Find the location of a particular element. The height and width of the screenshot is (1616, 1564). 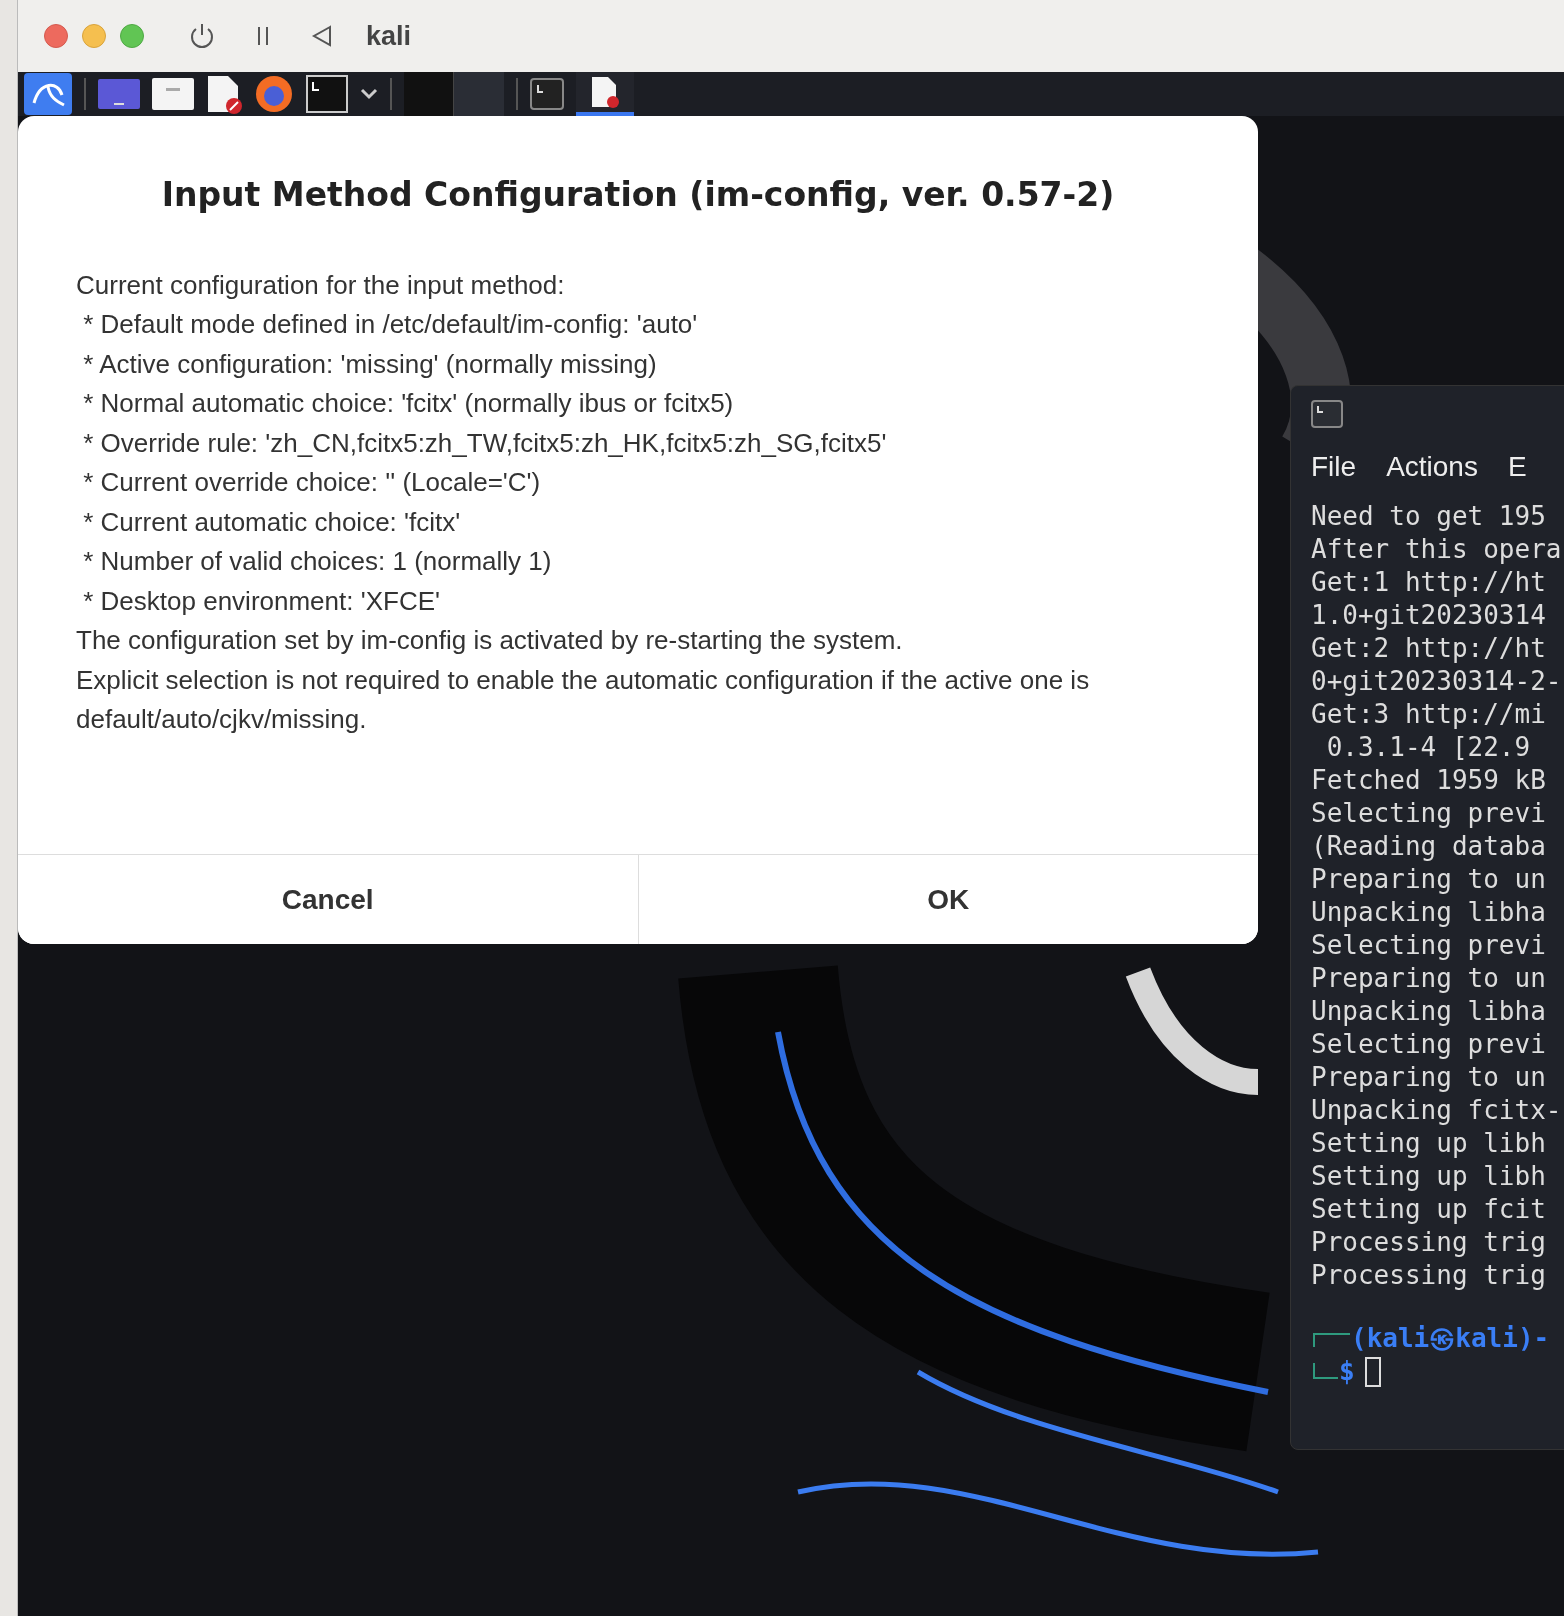

message-line: * Current override choice: '' (Locale='C') is located at coordinates (312, 482).